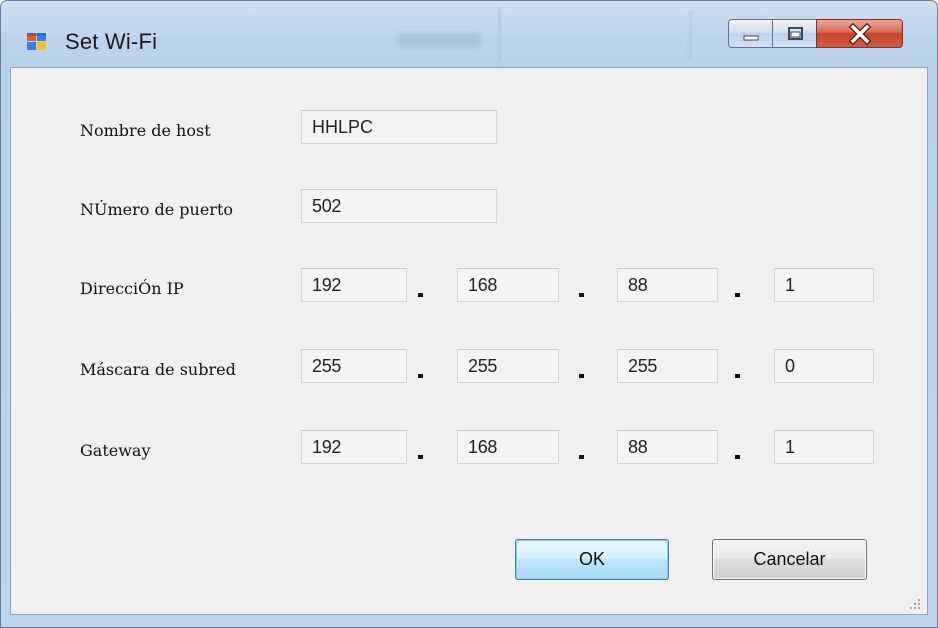 The image size is (938, 628). I want to click on minimize-icon, so click(751, 38).